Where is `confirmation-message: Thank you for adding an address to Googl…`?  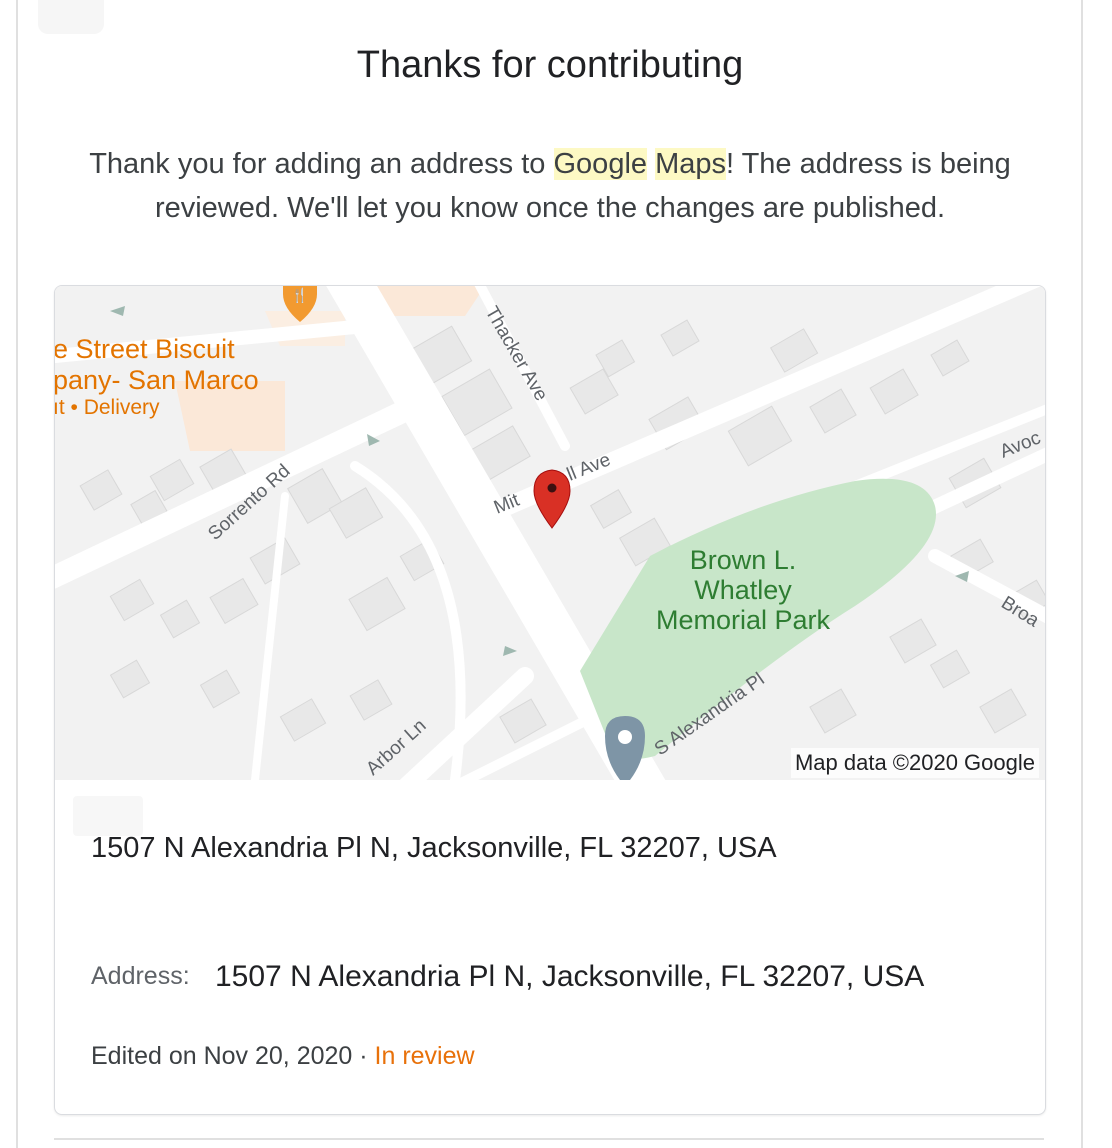 confirmation-message: Thank you for adding an address to Googl… is located at coordinates (550, 186).